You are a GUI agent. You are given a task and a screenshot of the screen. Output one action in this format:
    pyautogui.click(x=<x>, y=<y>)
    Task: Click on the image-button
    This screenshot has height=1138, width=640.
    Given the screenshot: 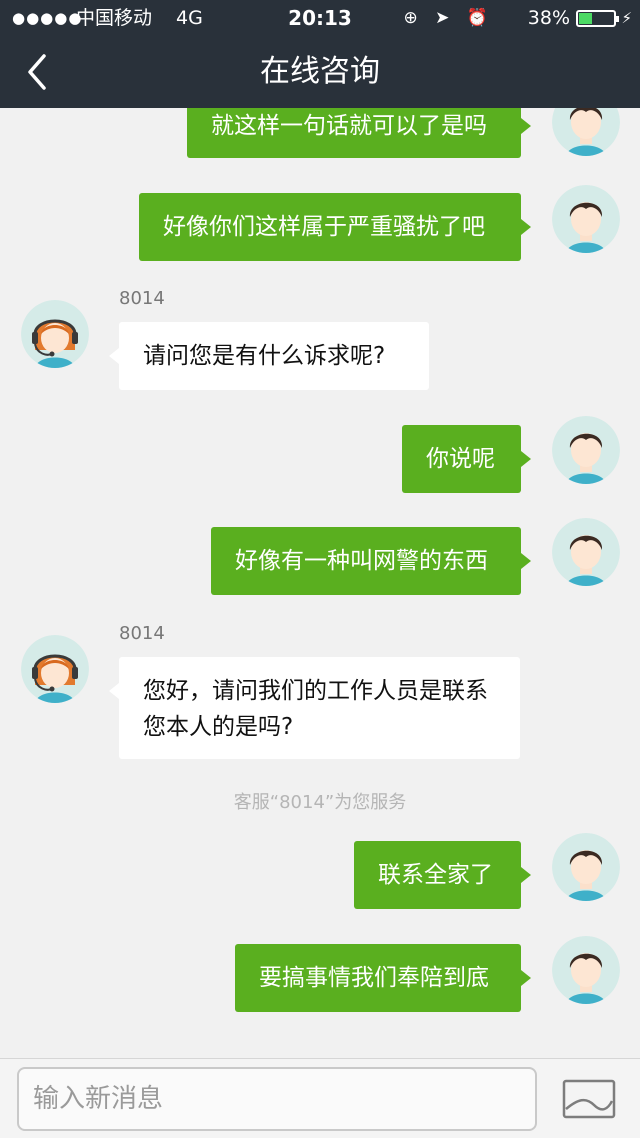 What is the action you would take?
    pyautogui.click(x=589, y=1099)
    